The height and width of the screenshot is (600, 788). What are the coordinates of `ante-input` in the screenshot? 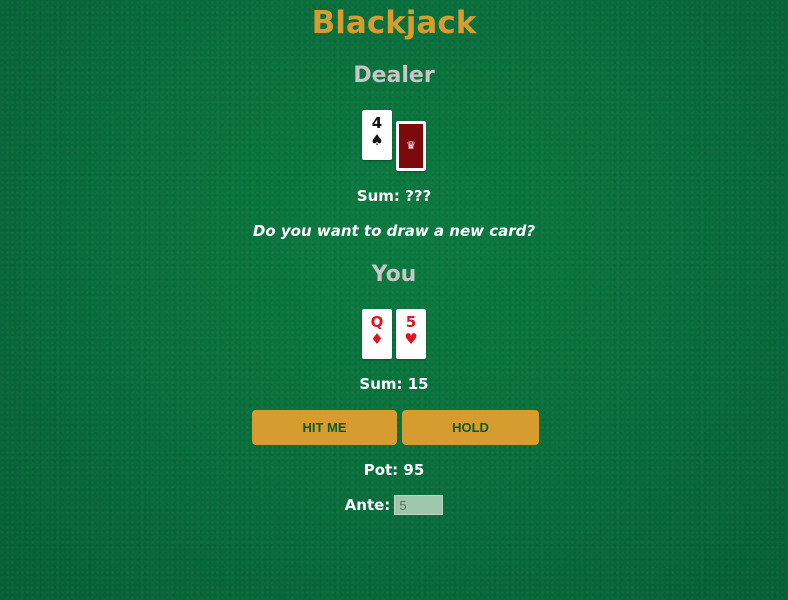 It's located at (419, 505).